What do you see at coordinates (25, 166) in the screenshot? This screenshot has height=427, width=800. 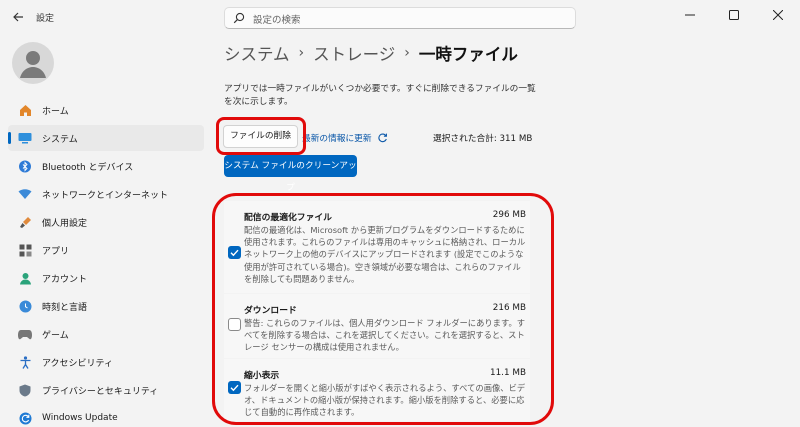 I see `bluetooth-icon` at bounding box center [25, 166].